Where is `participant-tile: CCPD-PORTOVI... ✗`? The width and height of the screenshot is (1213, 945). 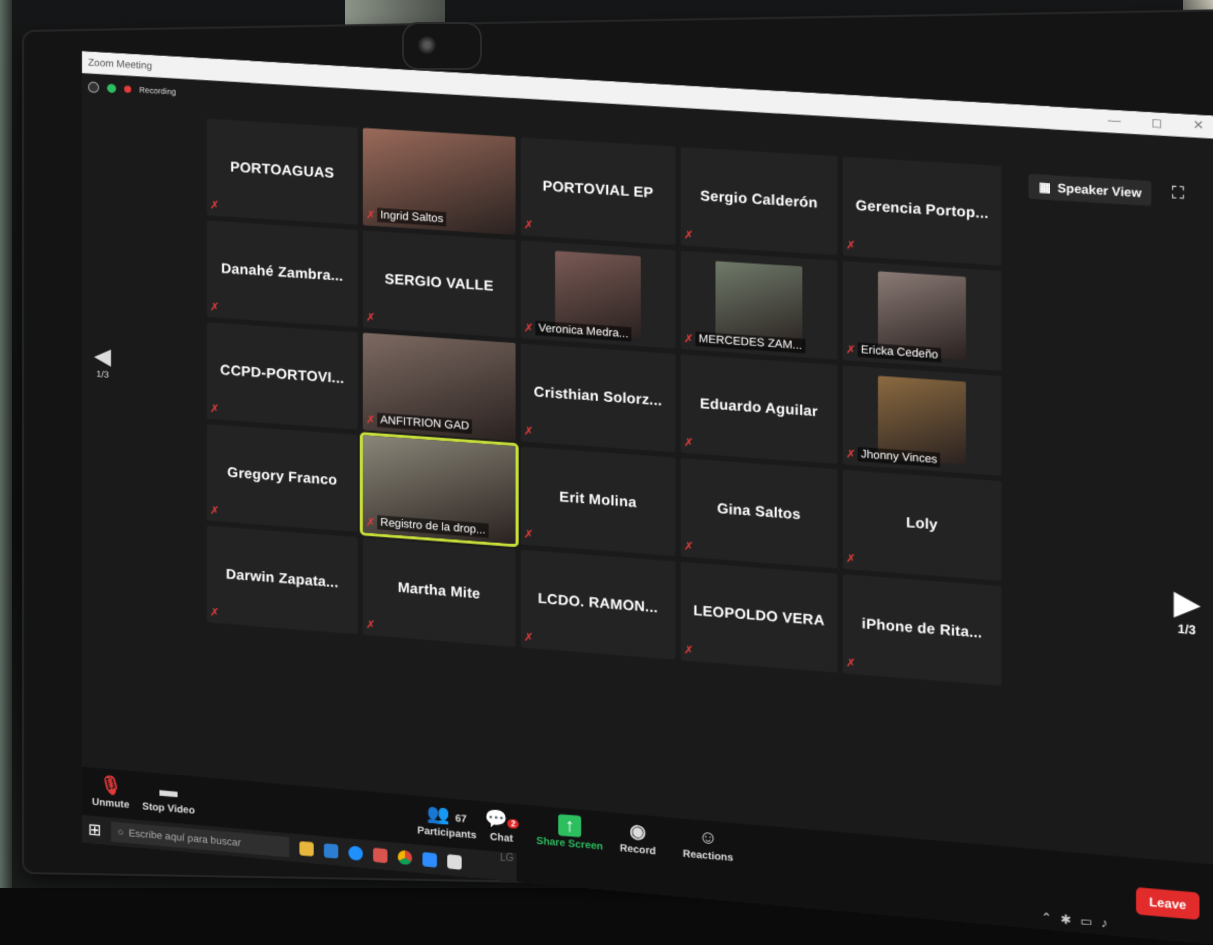
participant-tile: CCPD-PORTOVI... ✗ is located at coordinates (282, 376).